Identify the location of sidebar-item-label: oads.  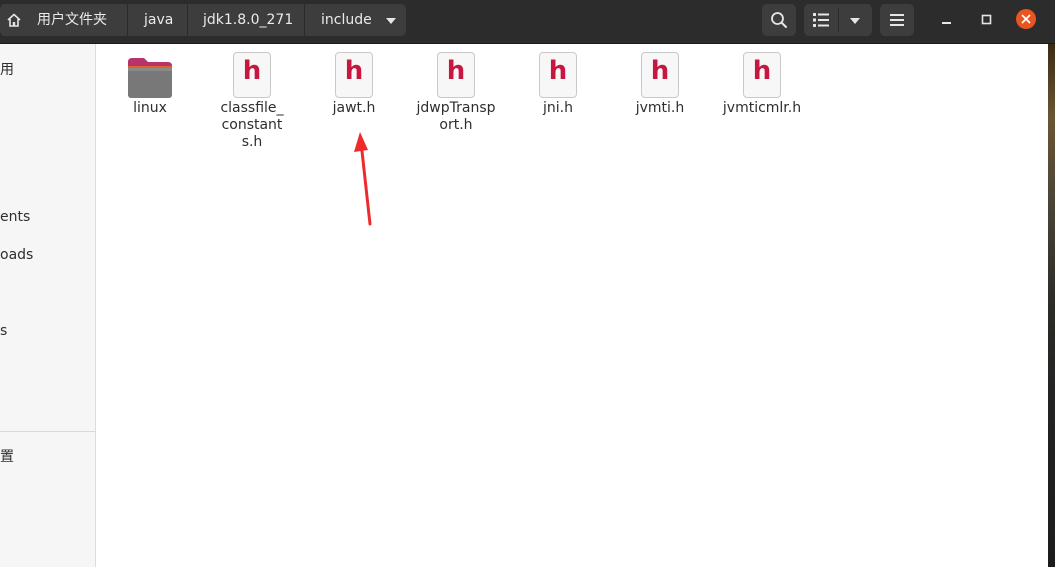
(17, 255).